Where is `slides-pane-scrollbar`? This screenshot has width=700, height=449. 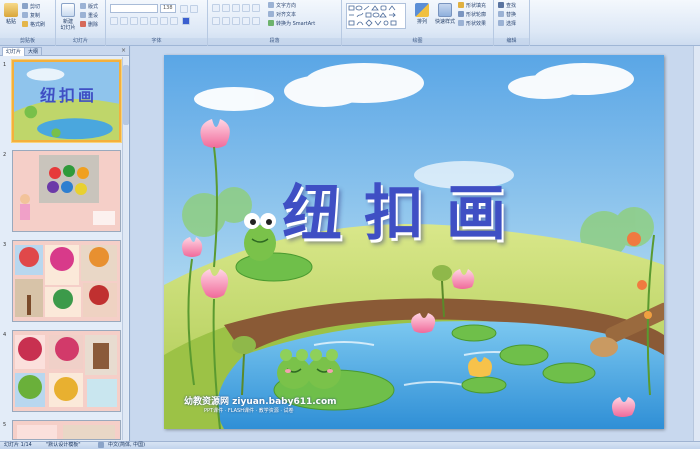
slides-pane-scrollbar is located at coordinates (125, 248).